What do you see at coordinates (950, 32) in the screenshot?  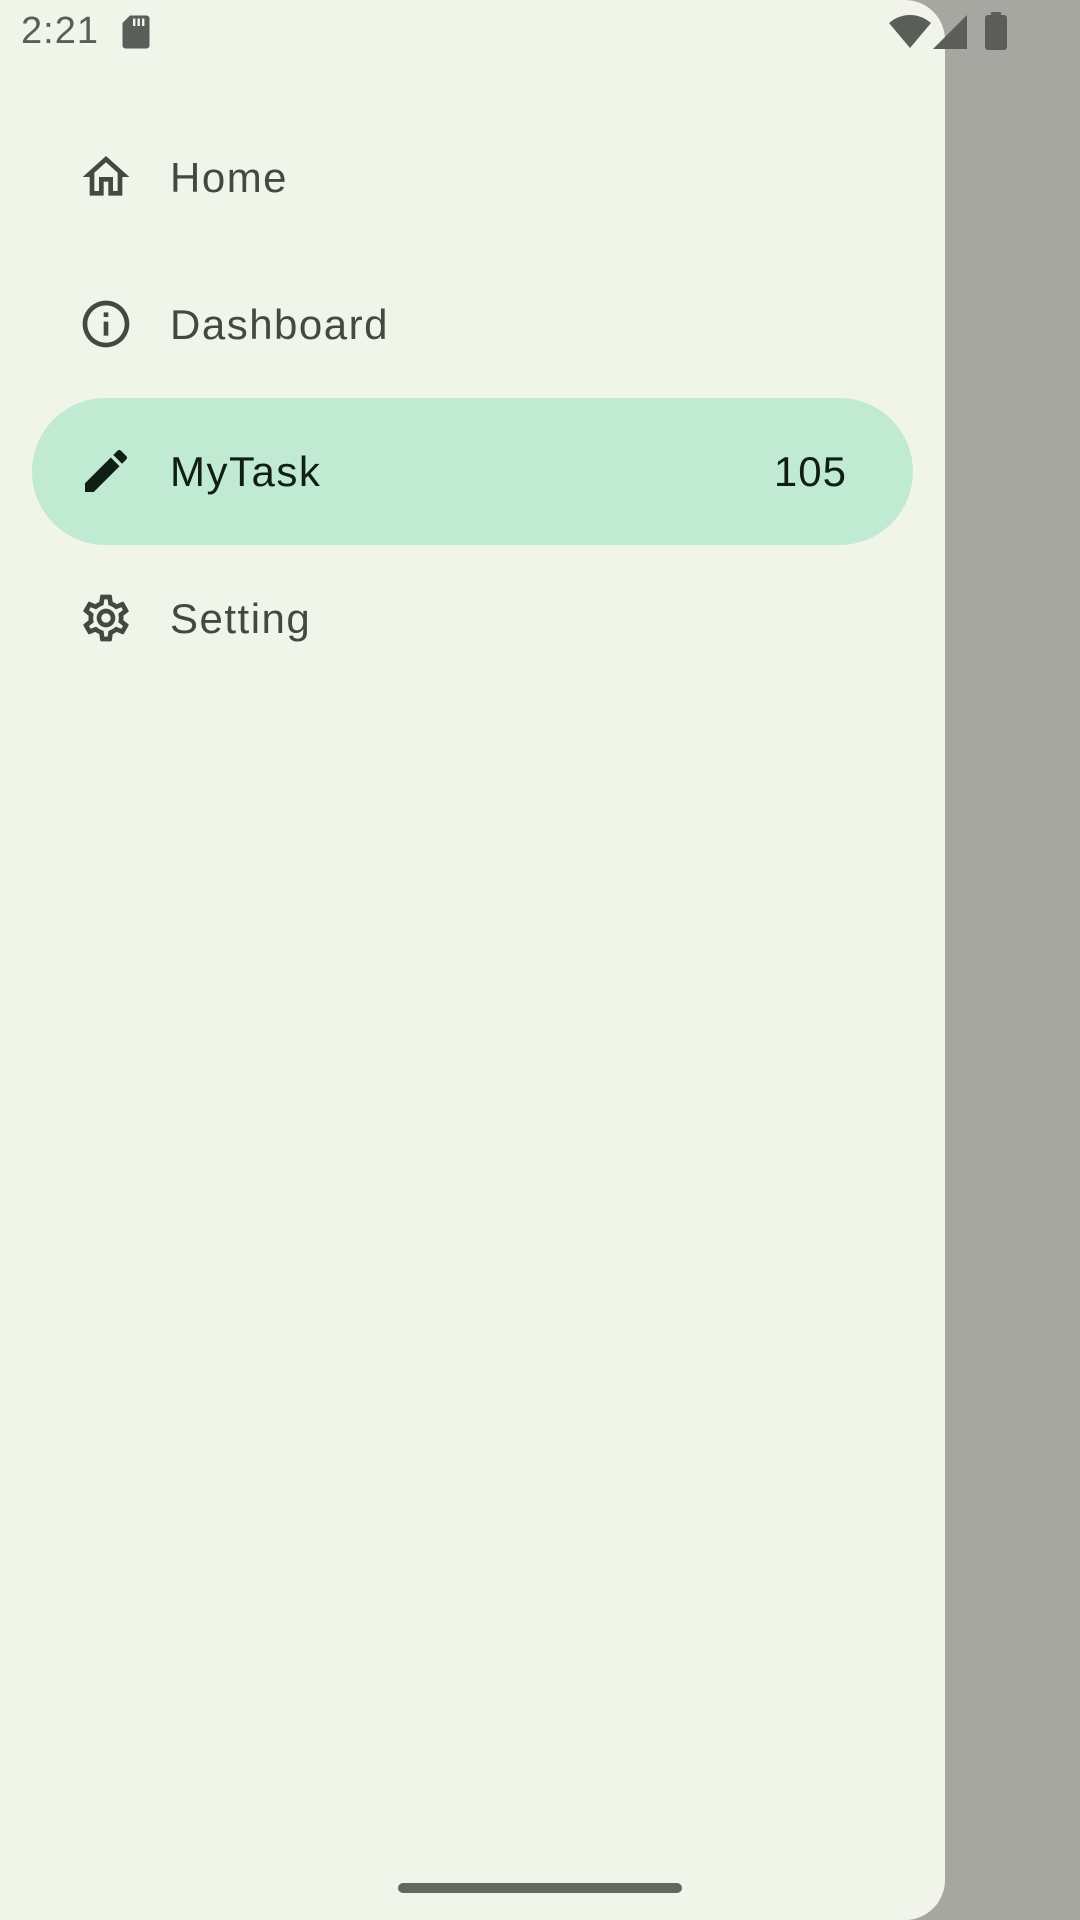 I see `signal-icon` at bounding box center [950, 32].